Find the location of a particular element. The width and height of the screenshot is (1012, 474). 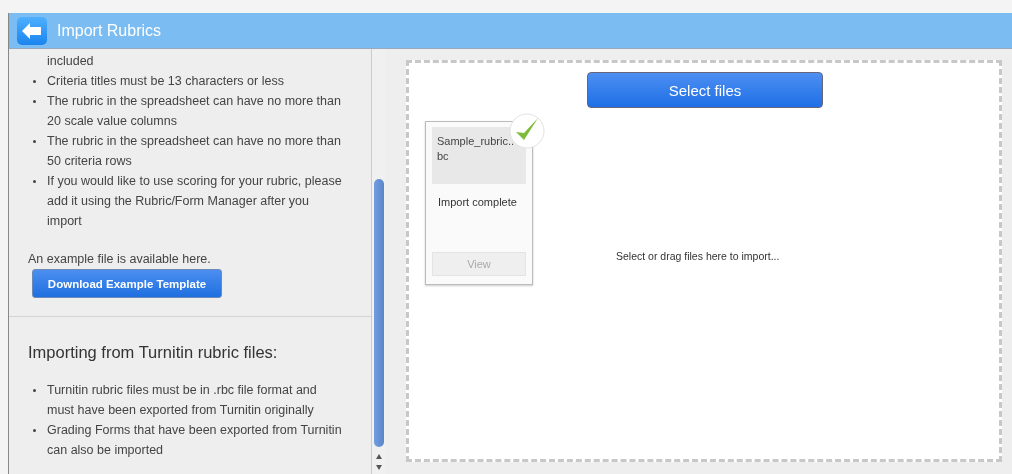

list-item: If you would like to use scoring for your rubric, please add it using the Rubric/Form Manager after you import is located at coordinates (195, 201).